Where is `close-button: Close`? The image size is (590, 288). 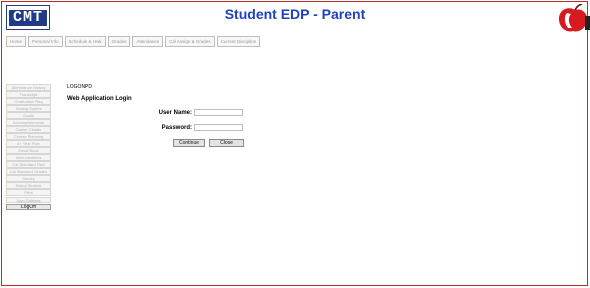 close-button: Close is located at coordinates (226, 143).